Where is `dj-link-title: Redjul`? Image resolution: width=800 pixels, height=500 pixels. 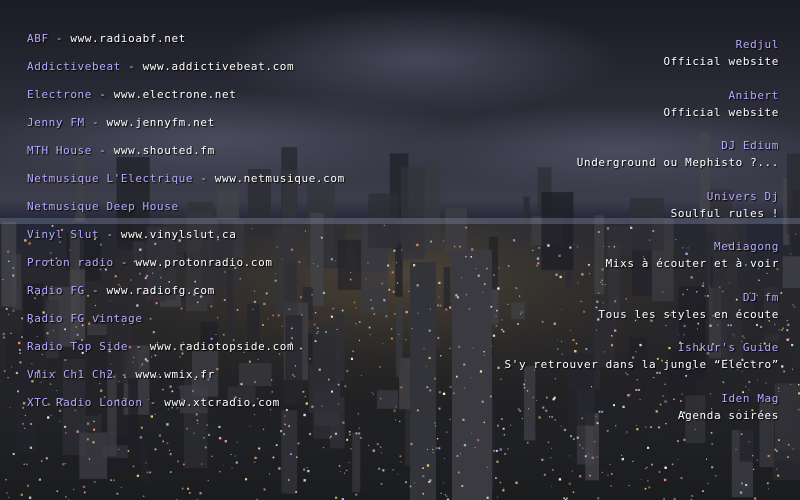 dj-link-title: Redjul is located at coordinates (599, 45).